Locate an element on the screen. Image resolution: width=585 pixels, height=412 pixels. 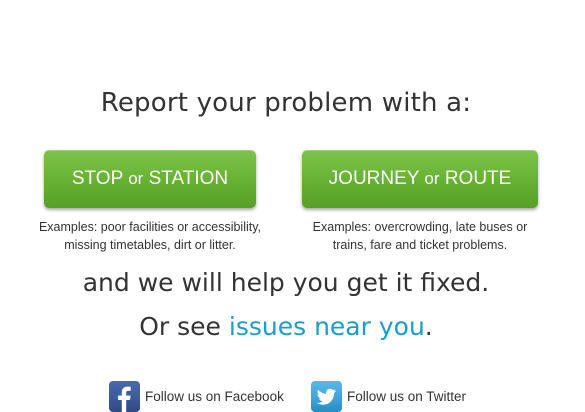
journey-examples-line-2: trains, fare and ticket problems. is located at coordinates (420, 245).